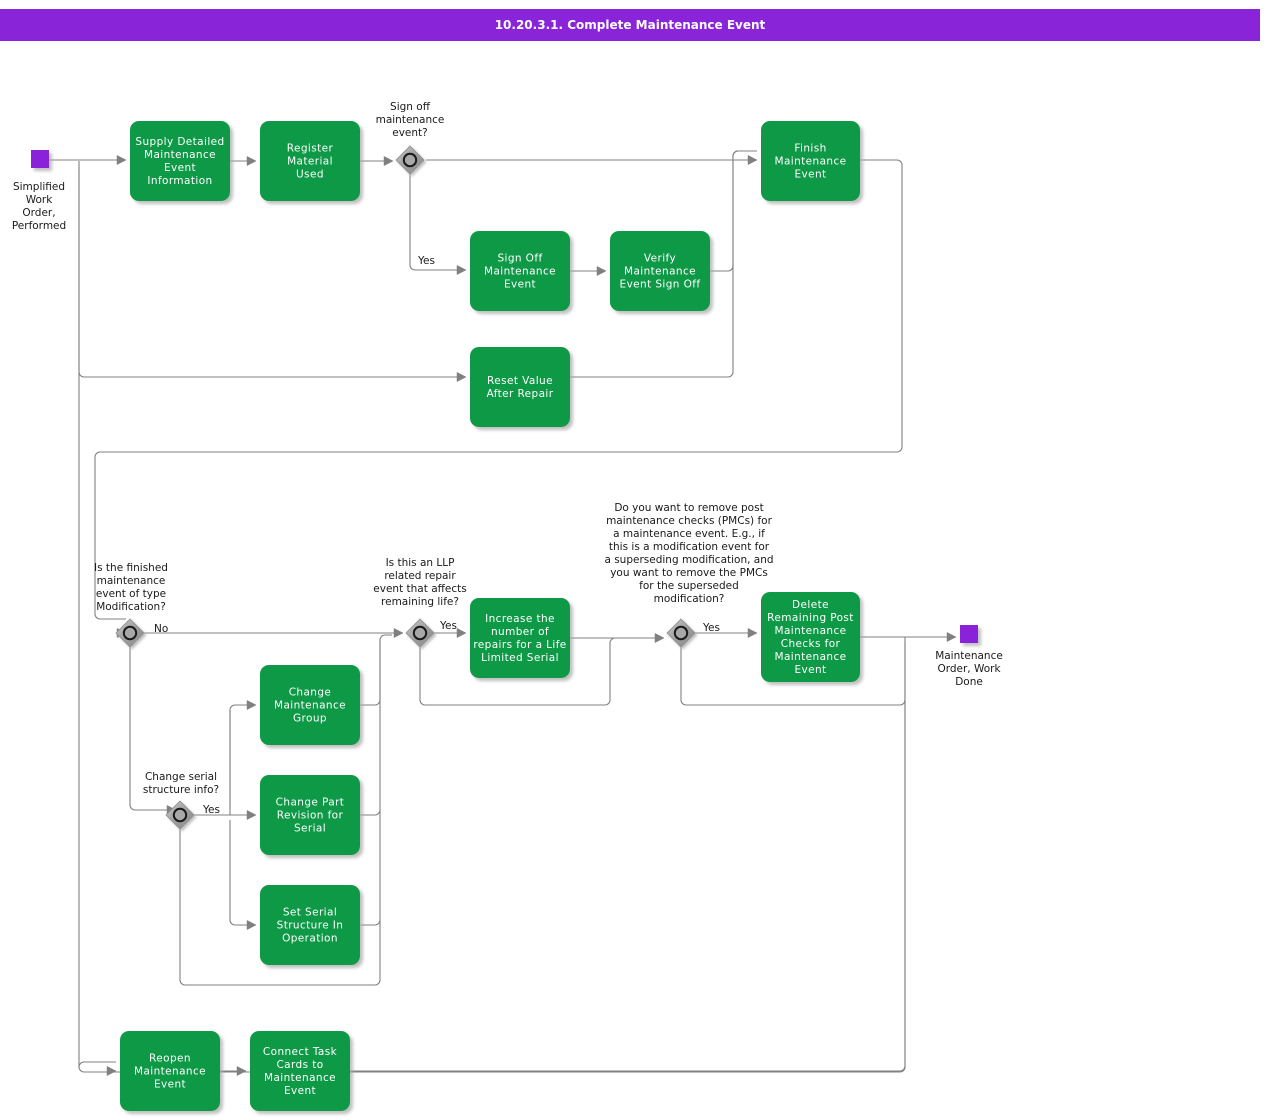 This screenshot has width=1280, height=1120. What do you see at coordinates (810, 161) in the screenshot?
I see `task-finish-maintenance-event: Finish Maintenance Event` at bounding box center [810, 161].